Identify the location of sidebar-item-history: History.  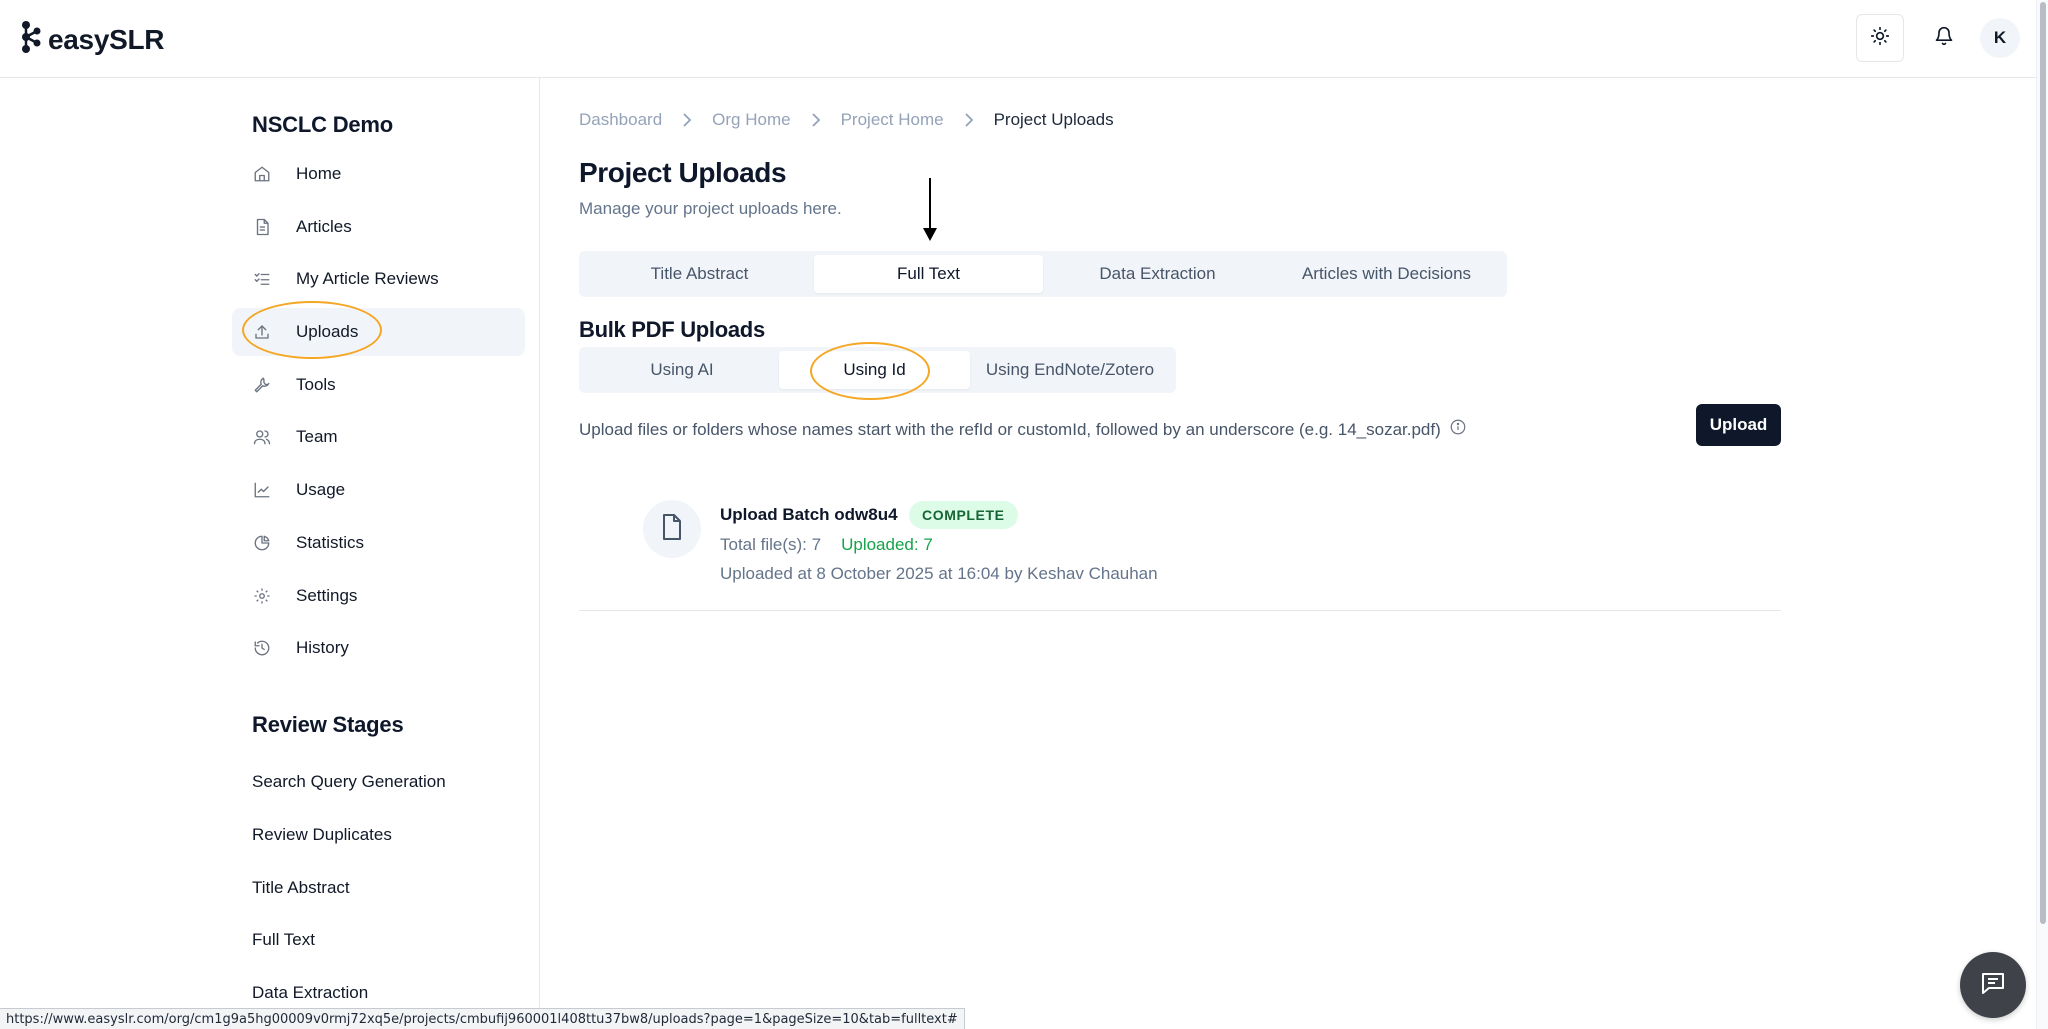
(378, 648).